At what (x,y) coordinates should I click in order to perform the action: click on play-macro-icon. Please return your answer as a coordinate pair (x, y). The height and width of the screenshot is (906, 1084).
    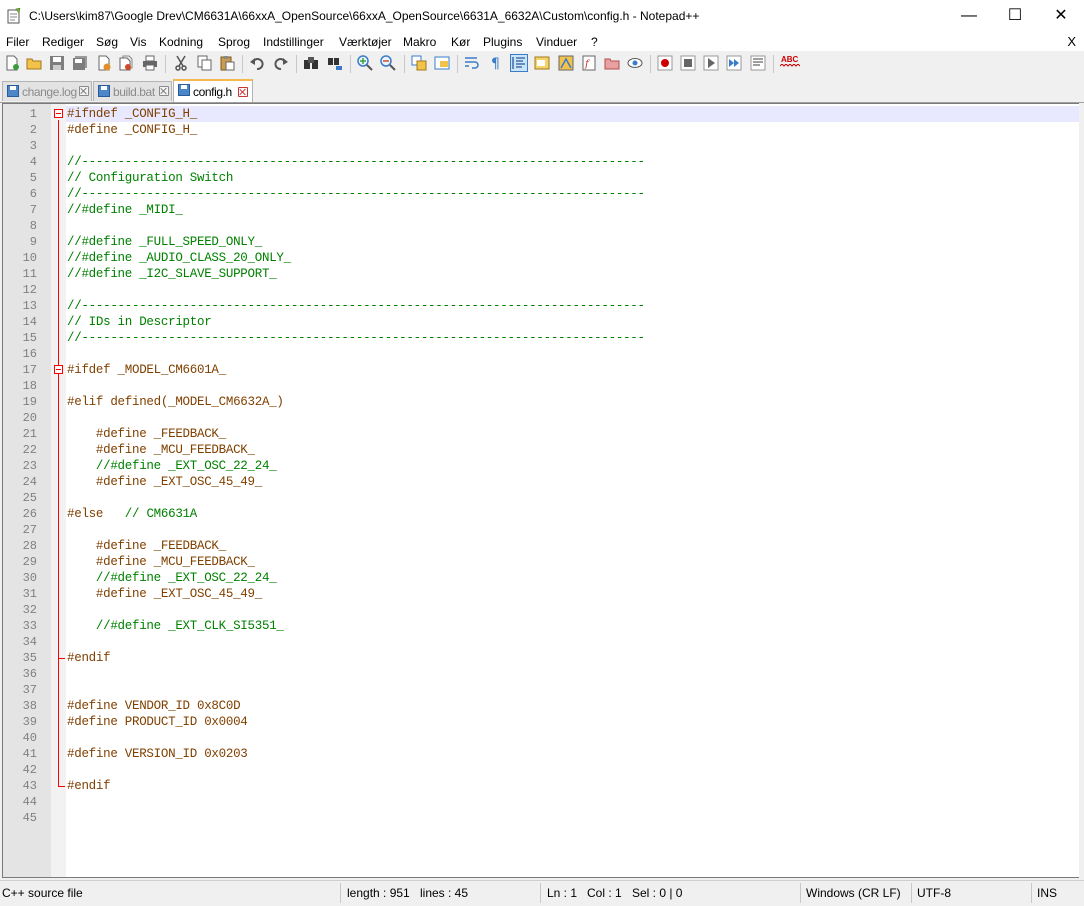
    Looking at the image, I should click on (711, 63).